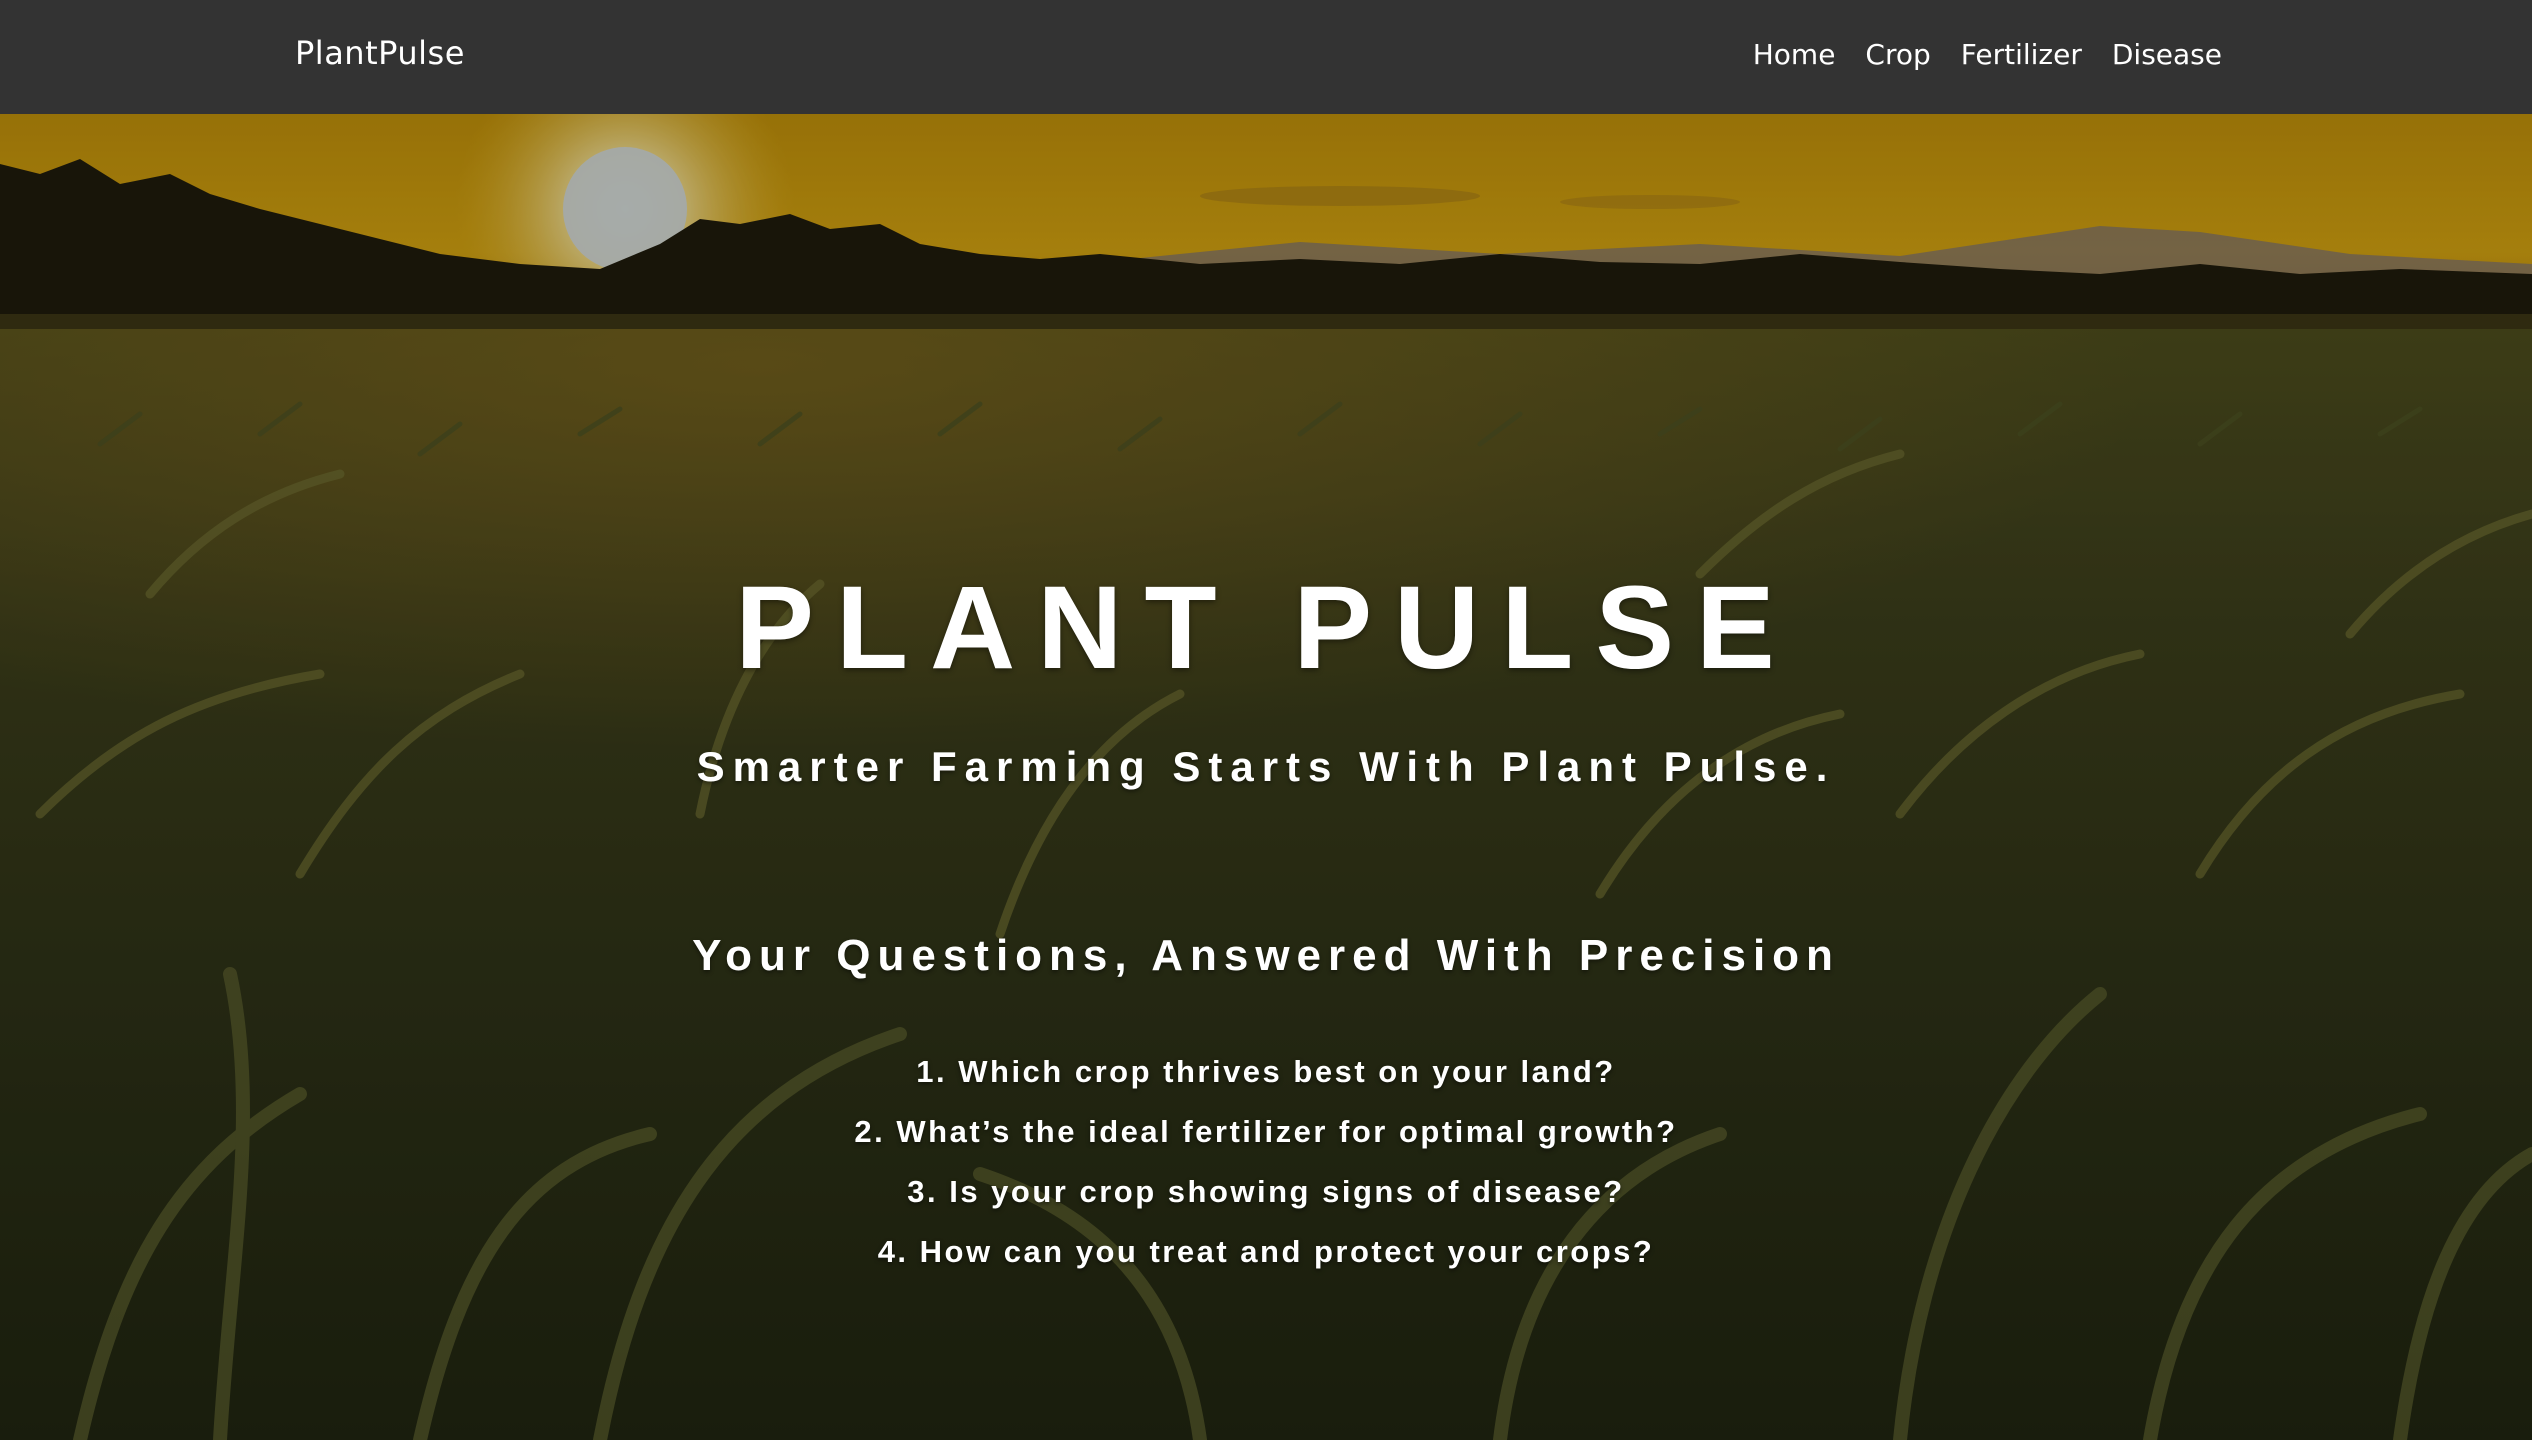 The height and width of the screenshot is (1440, 2532). Describe the element at coordinates (2021, 54) in the screenshot. I see `nav-link-fertilizer: Fertilizer` at that location.